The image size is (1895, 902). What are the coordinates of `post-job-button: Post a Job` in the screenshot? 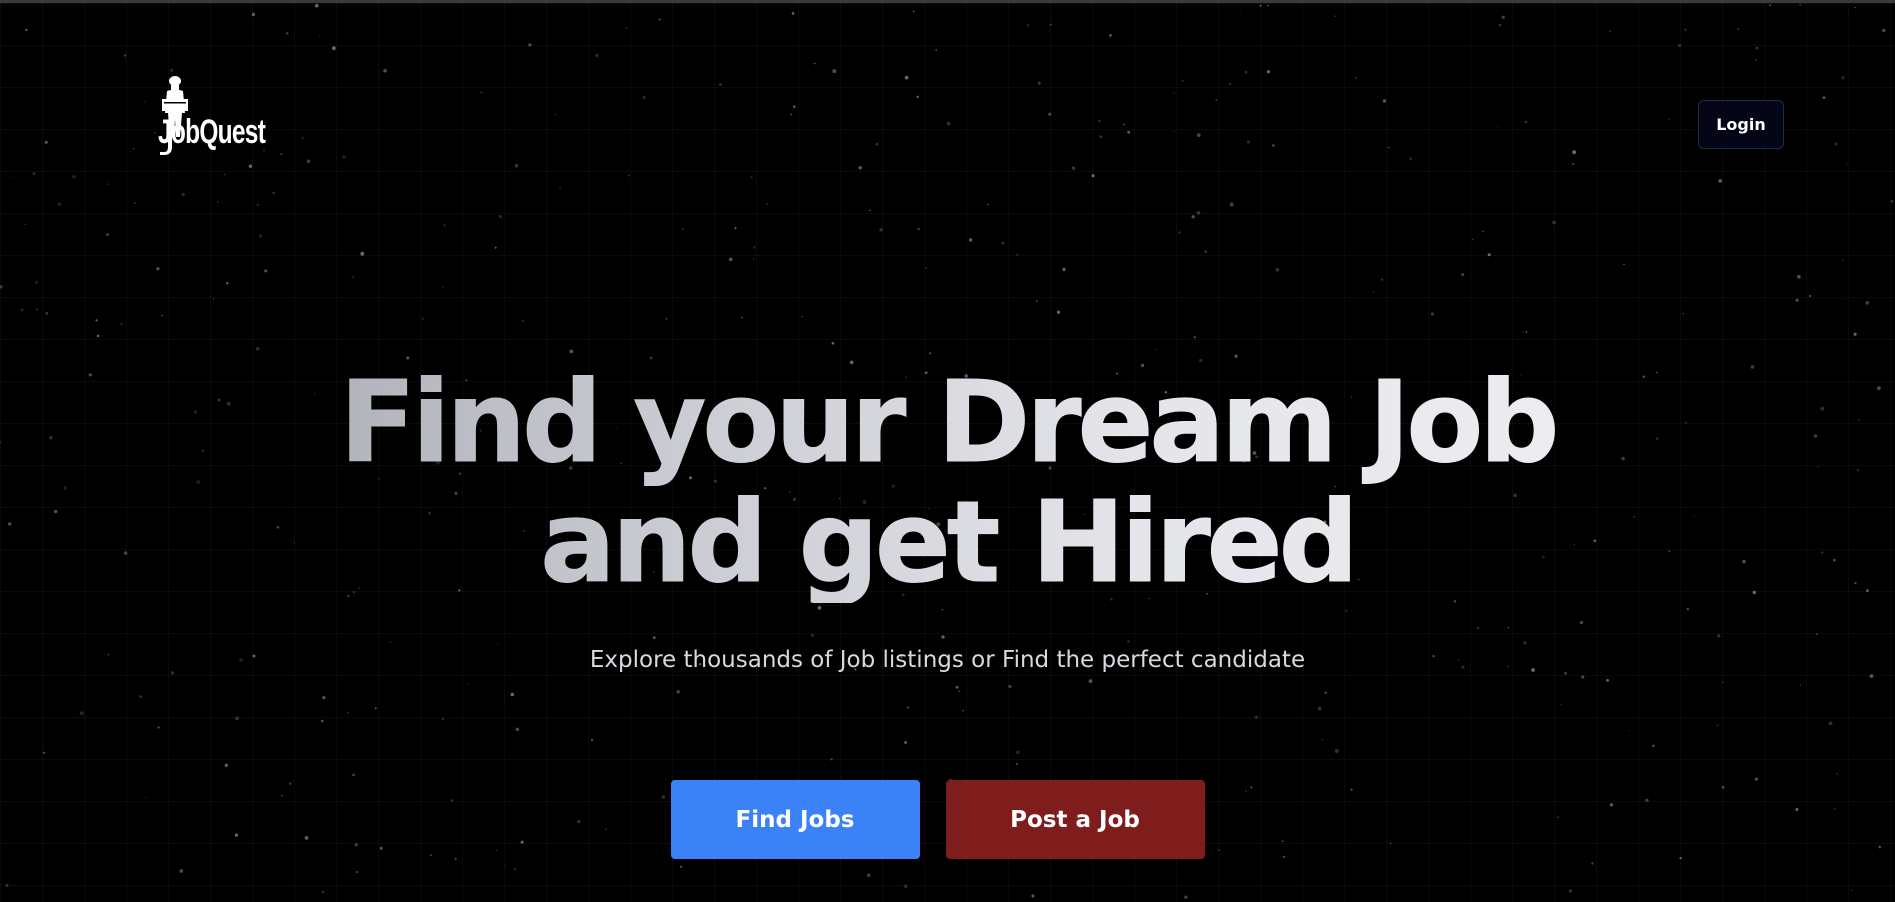 It's located at (1075, 819).